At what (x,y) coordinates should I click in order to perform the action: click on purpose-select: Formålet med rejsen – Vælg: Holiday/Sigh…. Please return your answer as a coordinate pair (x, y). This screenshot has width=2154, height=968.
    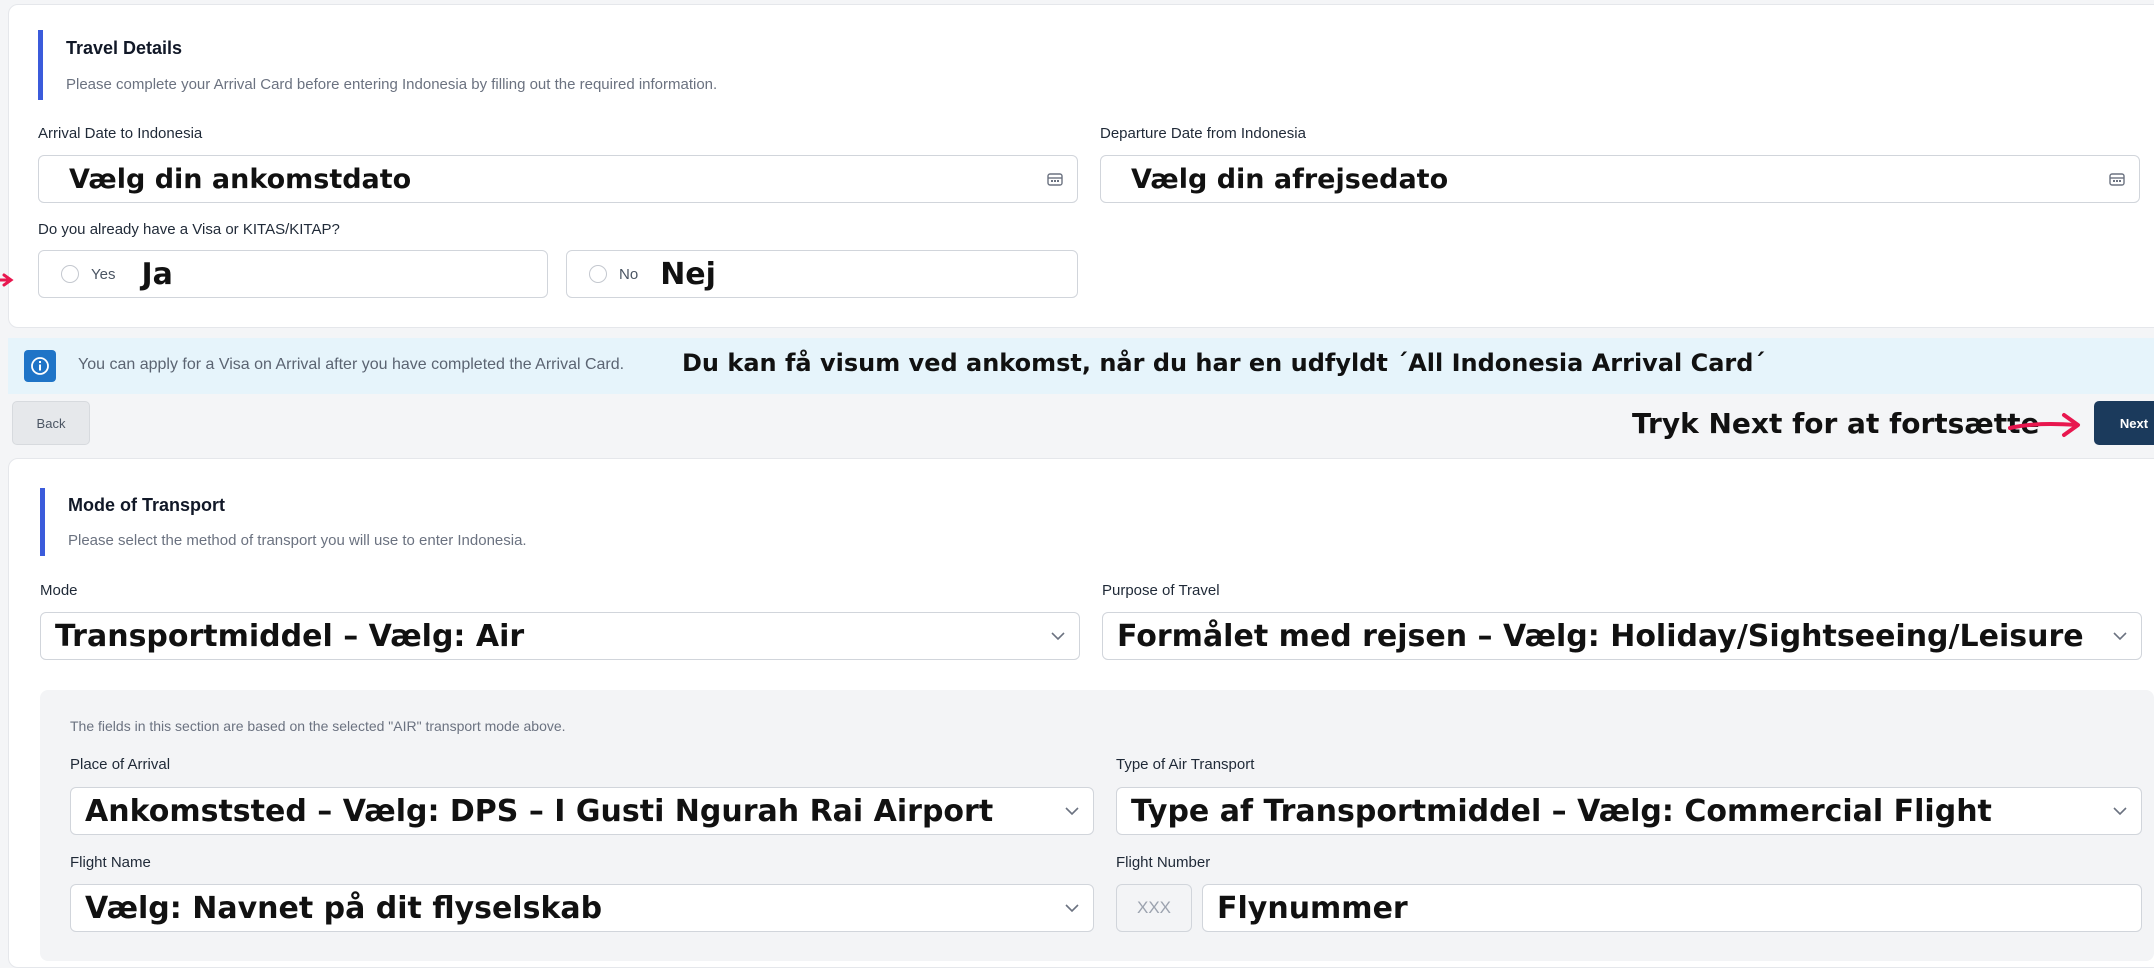
    Looking at the image, I should click on (1622, 636).